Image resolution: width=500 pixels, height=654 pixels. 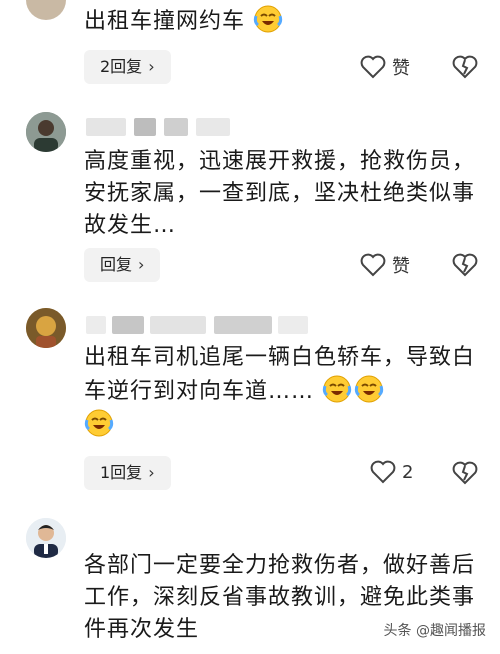 I want to click on reply-button: 1回复 ›, so click(x=127, y=473).